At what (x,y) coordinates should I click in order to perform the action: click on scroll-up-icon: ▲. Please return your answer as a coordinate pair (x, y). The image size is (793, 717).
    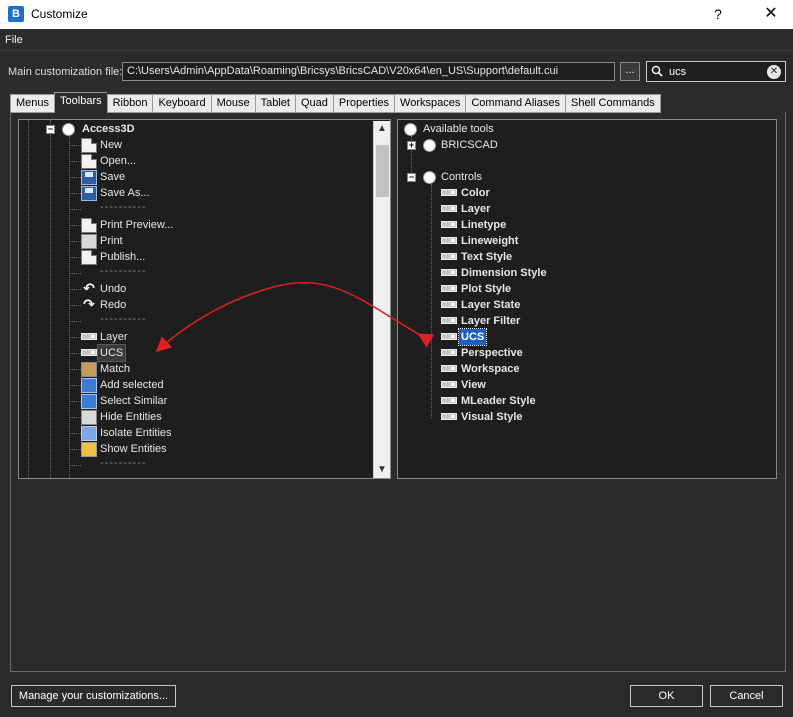
    Looking at the image, I should click on (382, 129).